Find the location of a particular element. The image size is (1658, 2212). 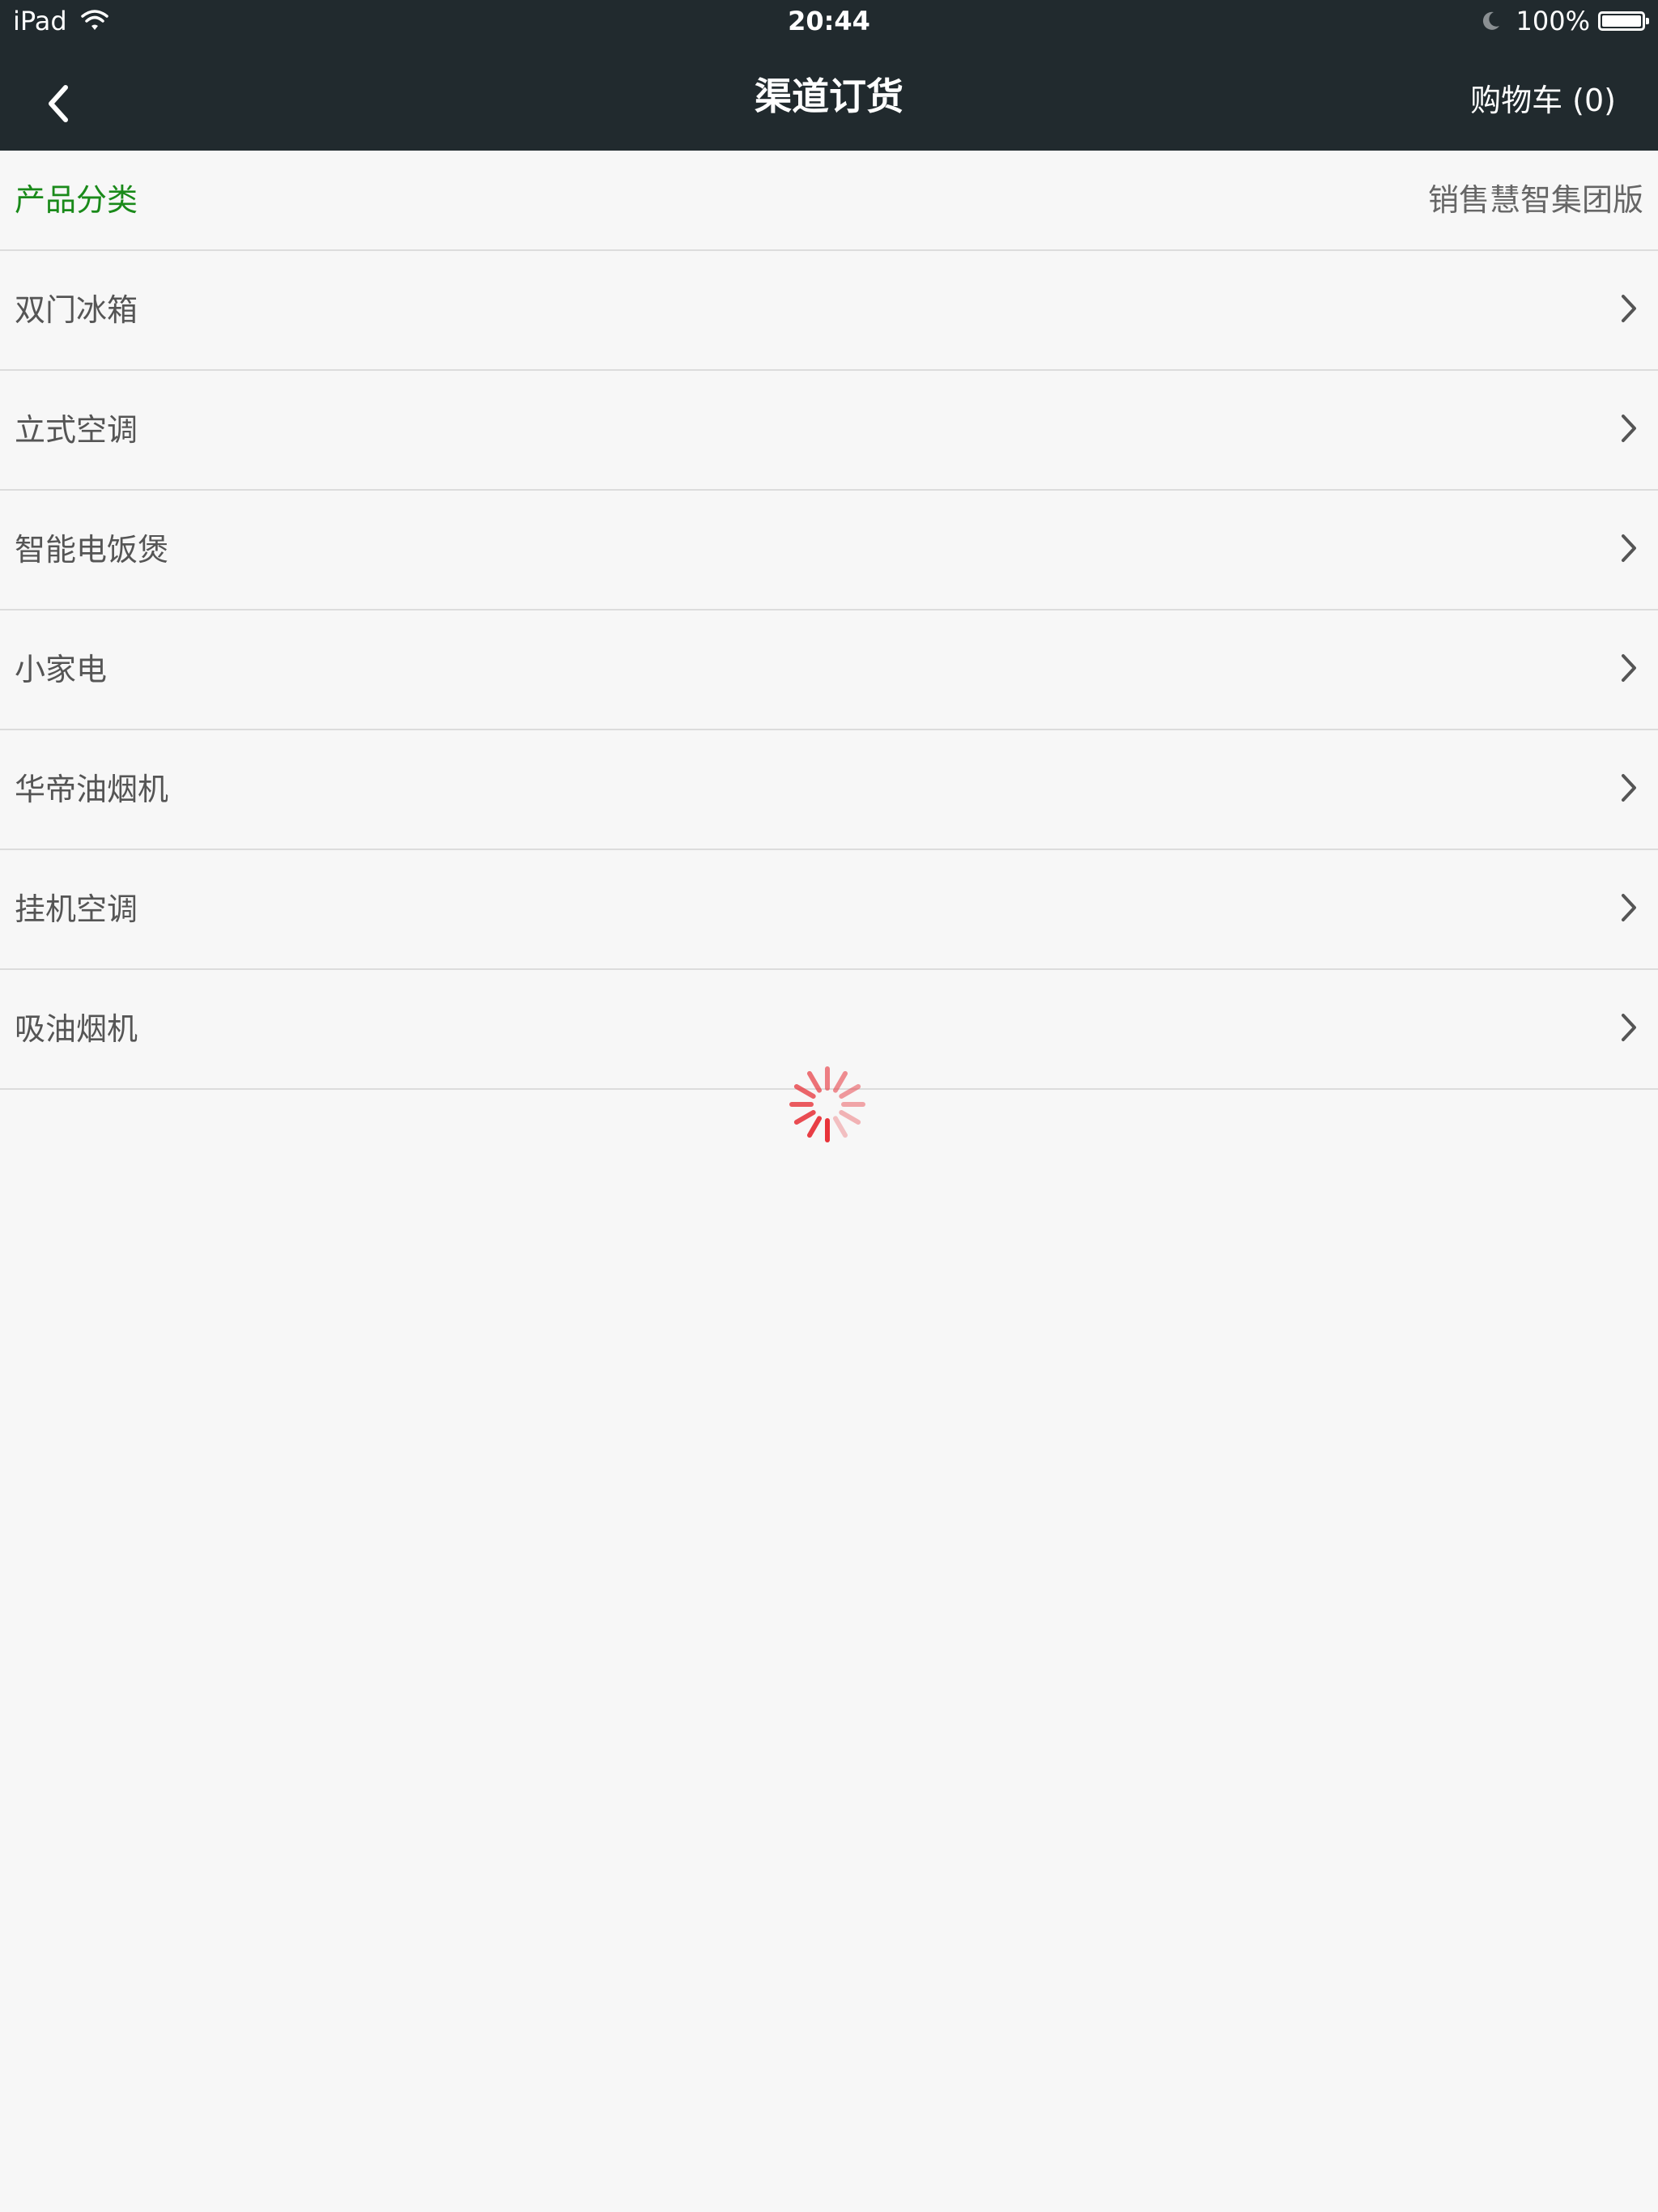

category-item-smart-rice-cooker: 智能电饭煲 is located at coordinates (829, 551).